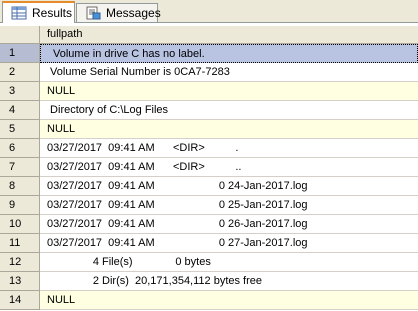  I want to click on tab-results-label: Results, so click(52, 13).